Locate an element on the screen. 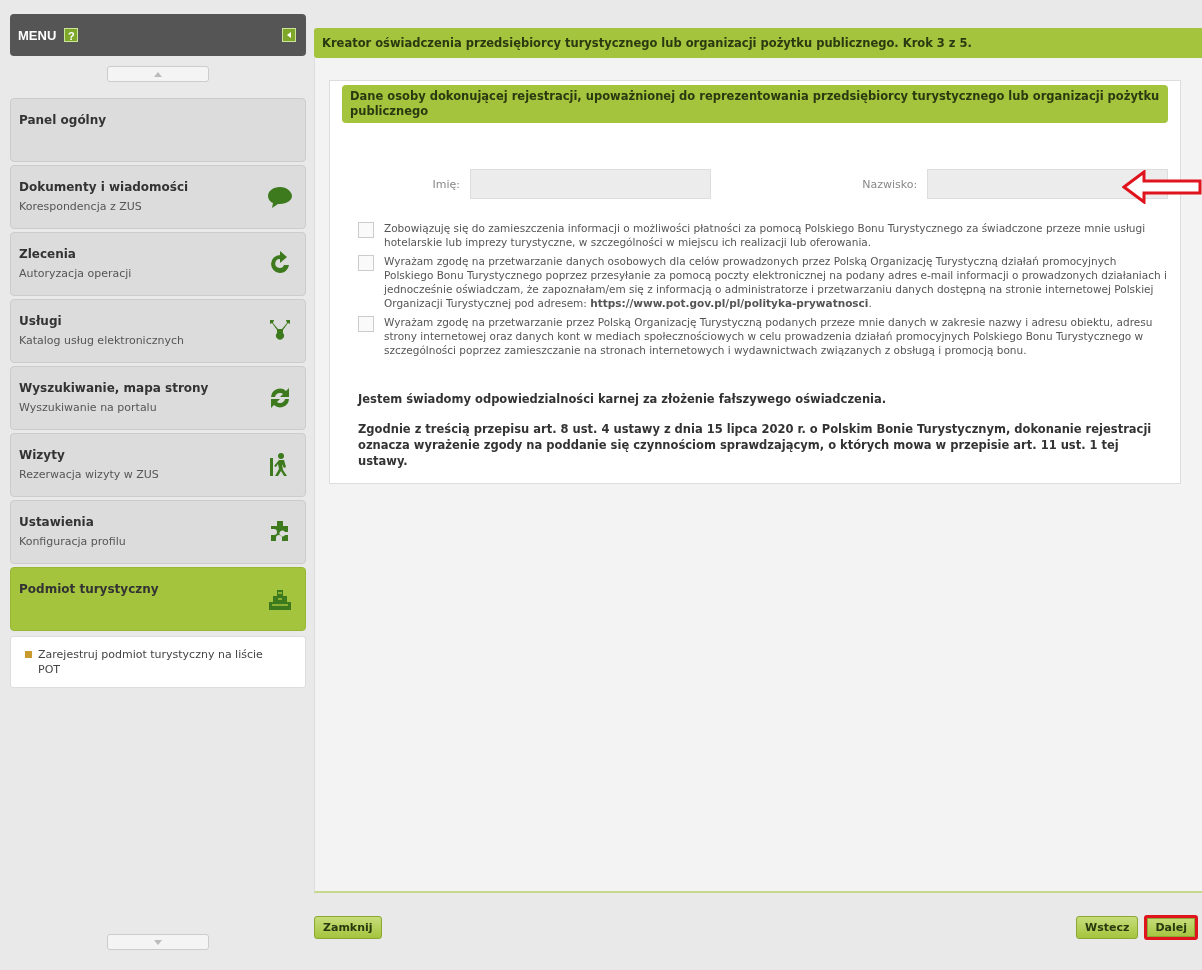  menu-item-subtitle: Autoryzacja operacji is located at coordinates (76, 273).